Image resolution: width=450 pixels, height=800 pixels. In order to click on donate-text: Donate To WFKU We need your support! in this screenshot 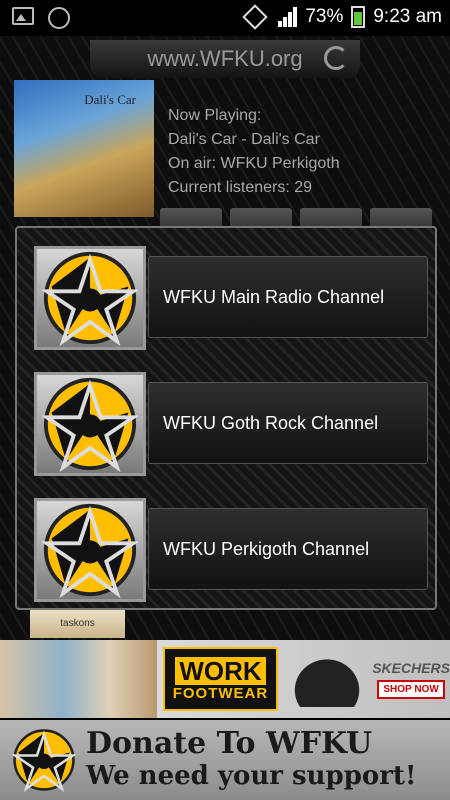, I will do `click(251, 760)`.